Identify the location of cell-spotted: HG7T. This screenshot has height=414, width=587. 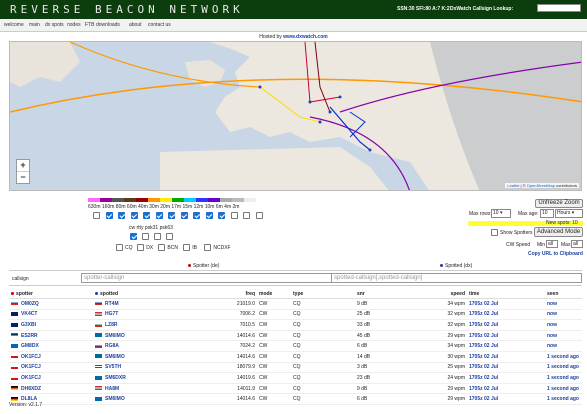
(139, 315).